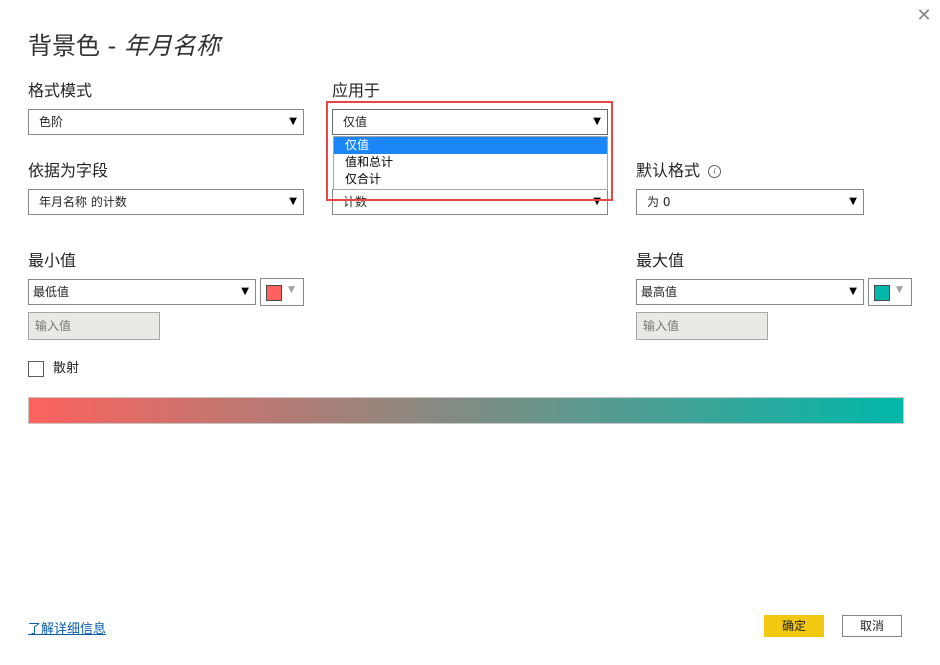 The height and width of the screenshot is (665, 940). What do you see at coordinates (51, 292) in the screenshot?
I see `minimum-value: 最低值` at bounding box center [51, 292].